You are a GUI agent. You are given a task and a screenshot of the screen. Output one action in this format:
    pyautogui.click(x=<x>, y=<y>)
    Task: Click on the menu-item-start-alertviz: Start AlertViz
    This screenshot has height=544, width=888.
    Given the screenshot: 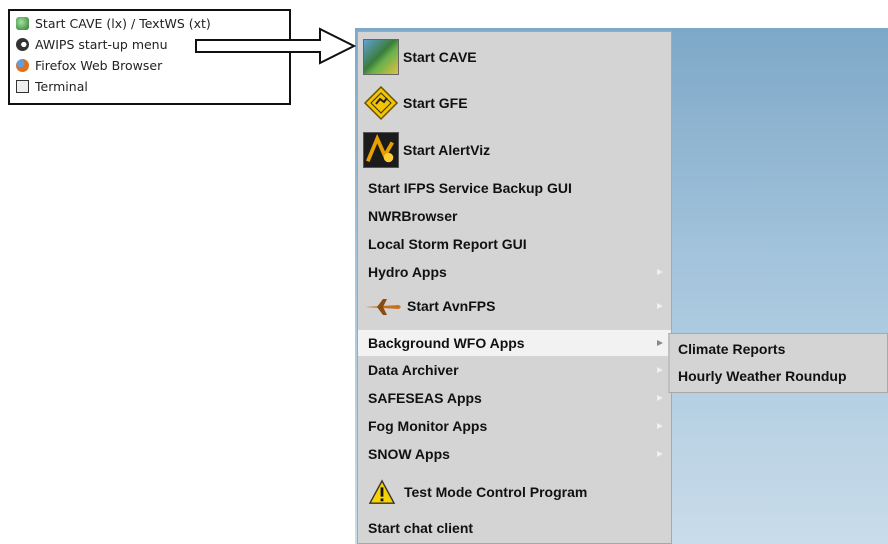 What is the action you would take?
    pyautogui.click(x=514, y=150)
    